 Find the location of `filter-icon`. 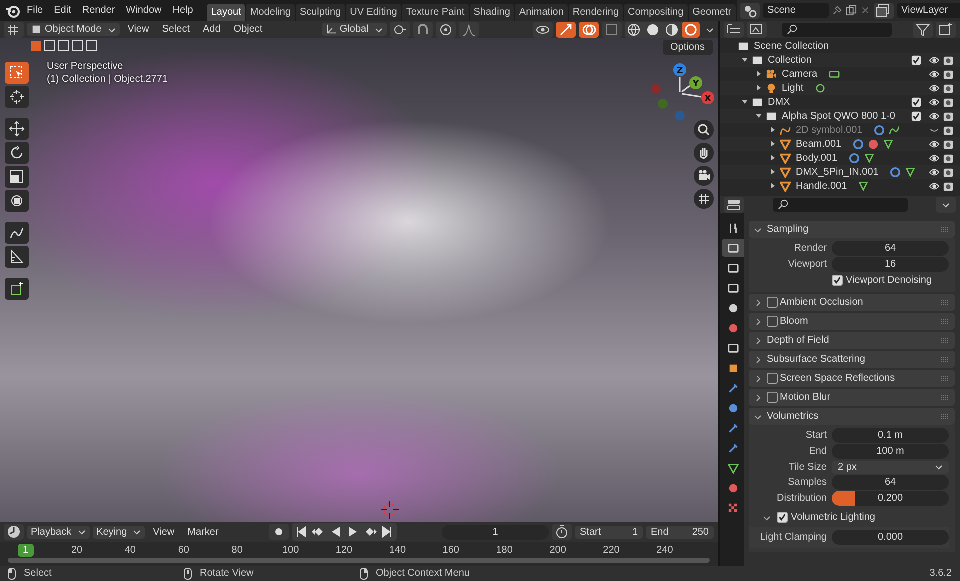

filter-icon is located at coordinates (923, 30).